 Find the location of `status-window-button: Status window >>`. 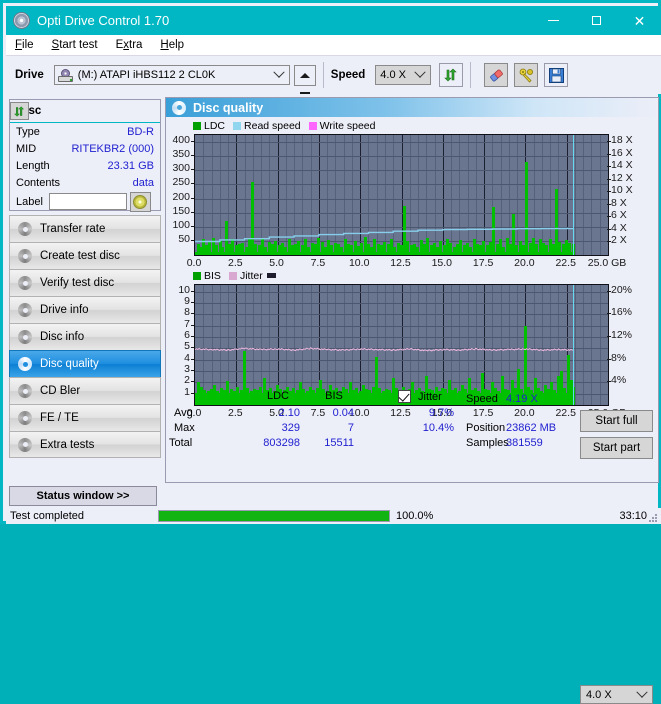

status-window-button: Status window >> is located at coordinates (83, 496).